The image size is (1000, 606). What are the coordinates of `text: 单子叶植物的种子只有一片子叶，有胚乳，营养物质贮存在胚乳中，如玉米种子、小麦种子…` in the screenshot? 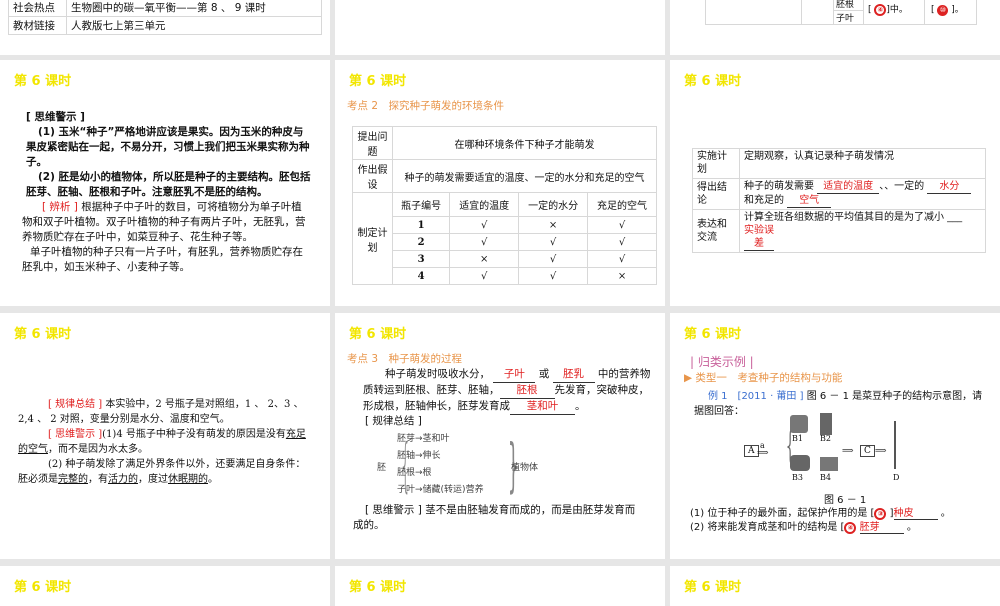 It's located at (162, 259).